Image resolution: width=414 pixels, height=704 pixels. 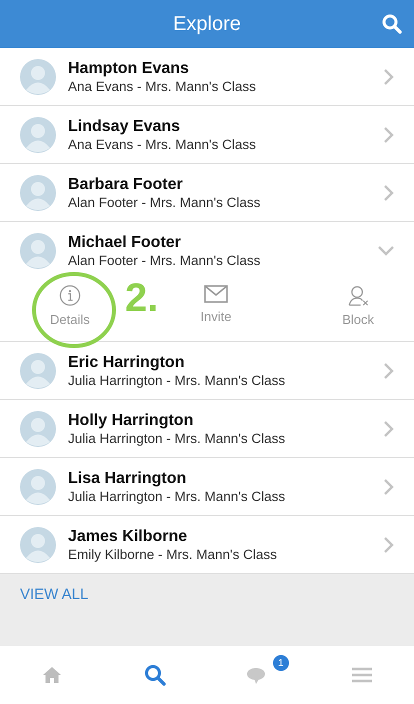 What do you see at coordinates (207, 250) in the screenshot?
I see `contact-row: Michael Footer Alan Footer - Mrs. Mann's Class` at bounding box center [207, 250].